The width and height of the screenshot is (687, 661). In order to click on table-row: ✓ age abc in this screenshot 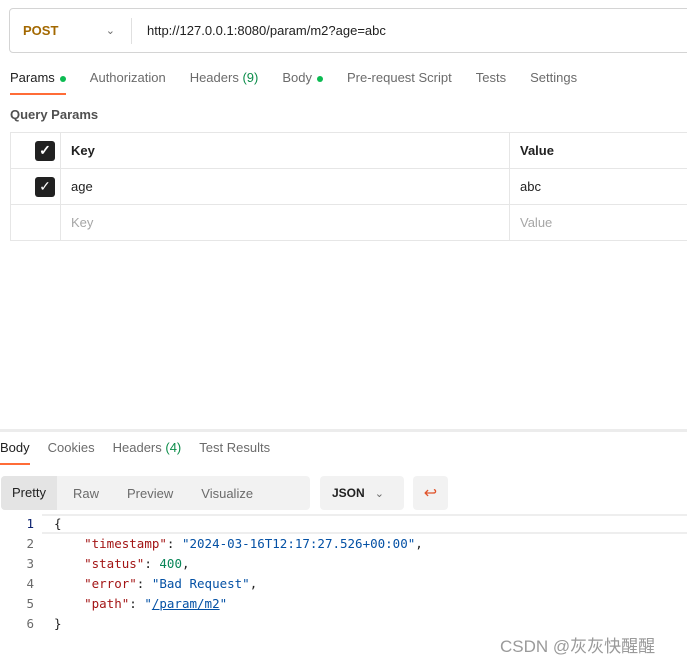, I will do `click(348, 186)`.